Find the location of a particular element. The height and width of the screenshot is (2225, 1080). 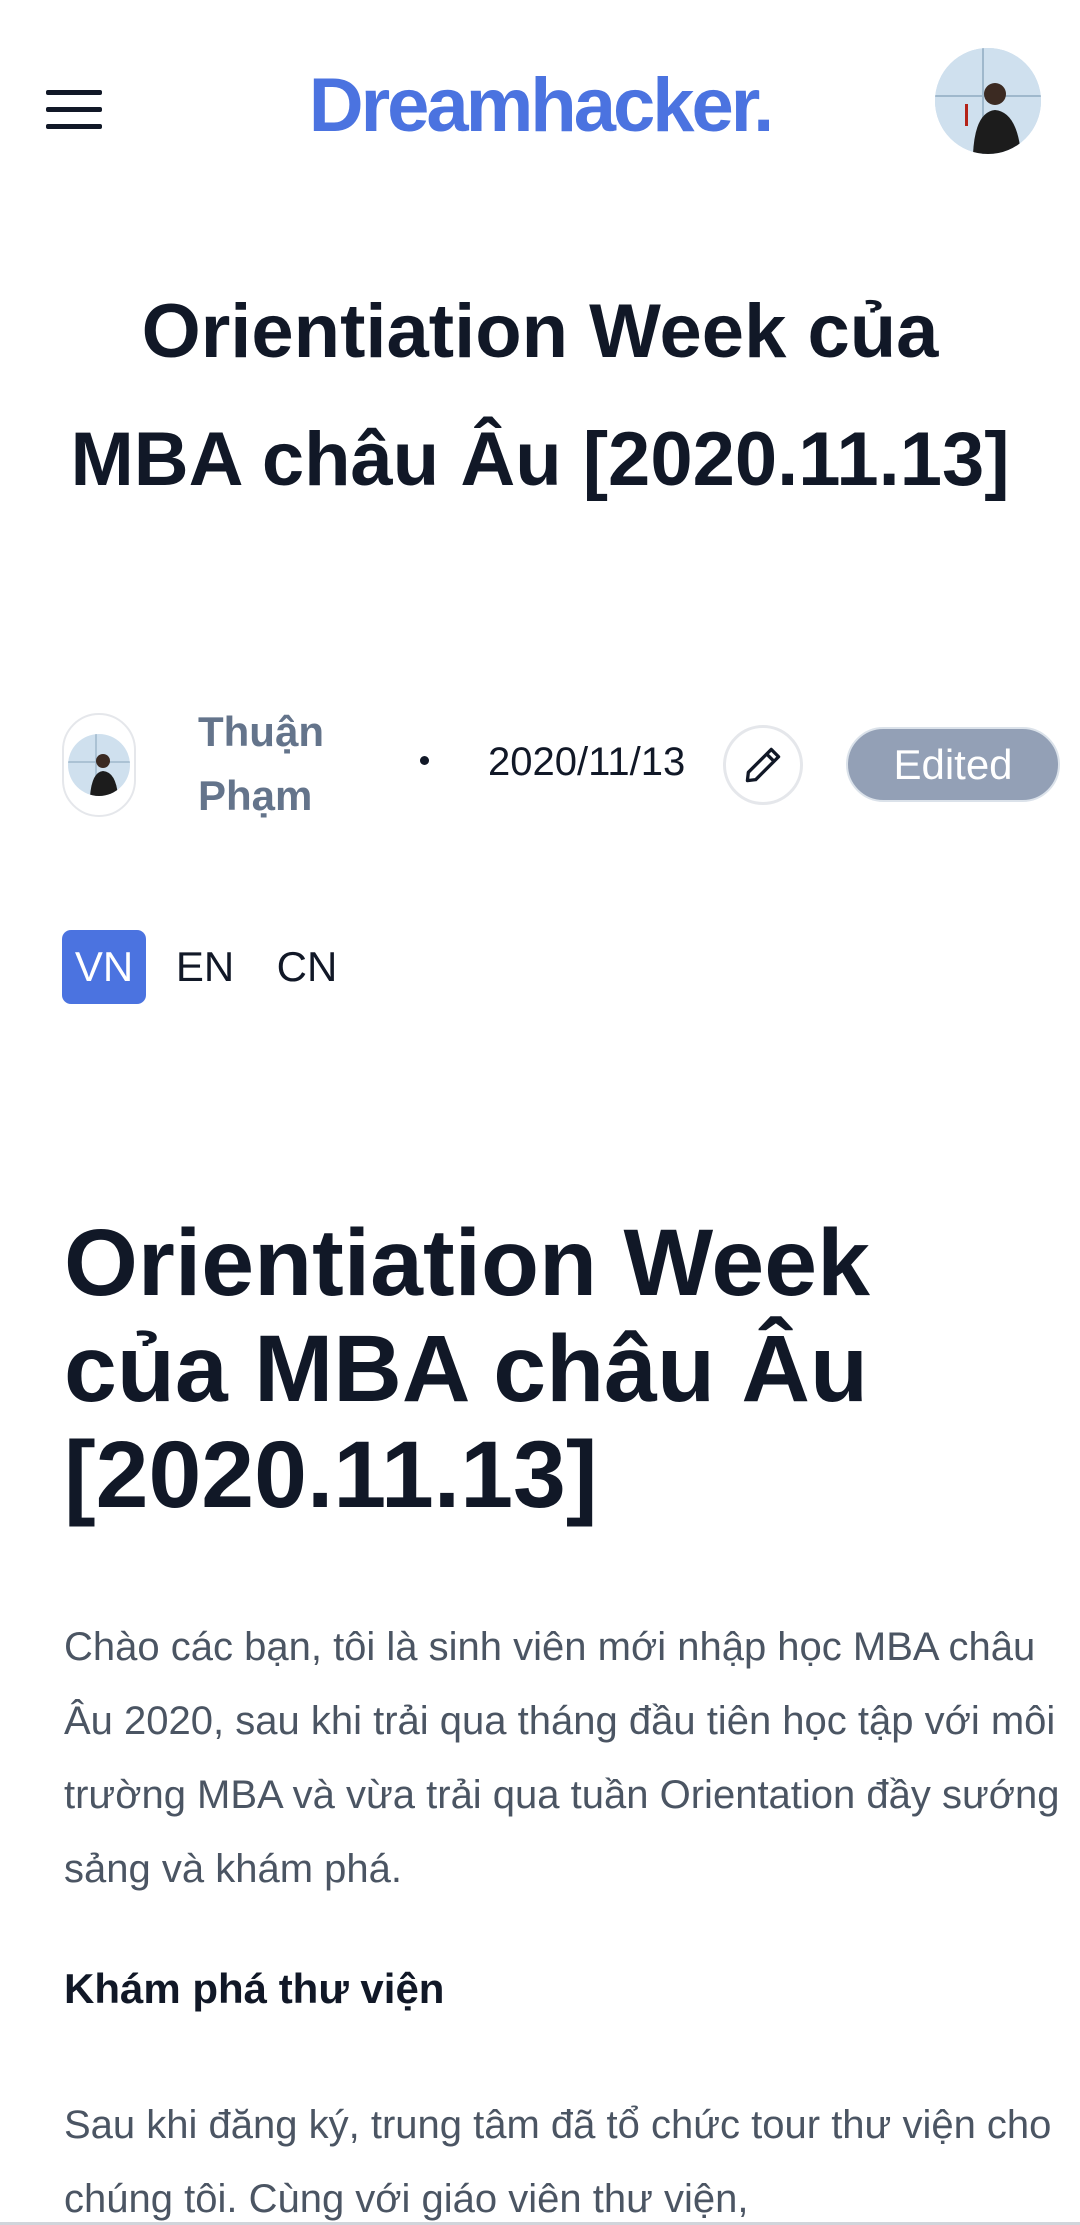

pencil-icon is located at coordinates (763, 765).